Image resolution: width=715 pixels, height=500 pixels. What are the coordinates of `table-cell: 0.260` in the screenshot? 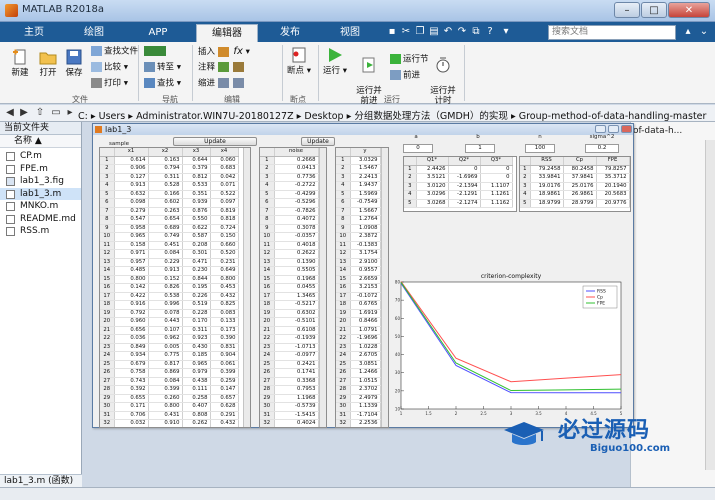 It's located at (165, 399).